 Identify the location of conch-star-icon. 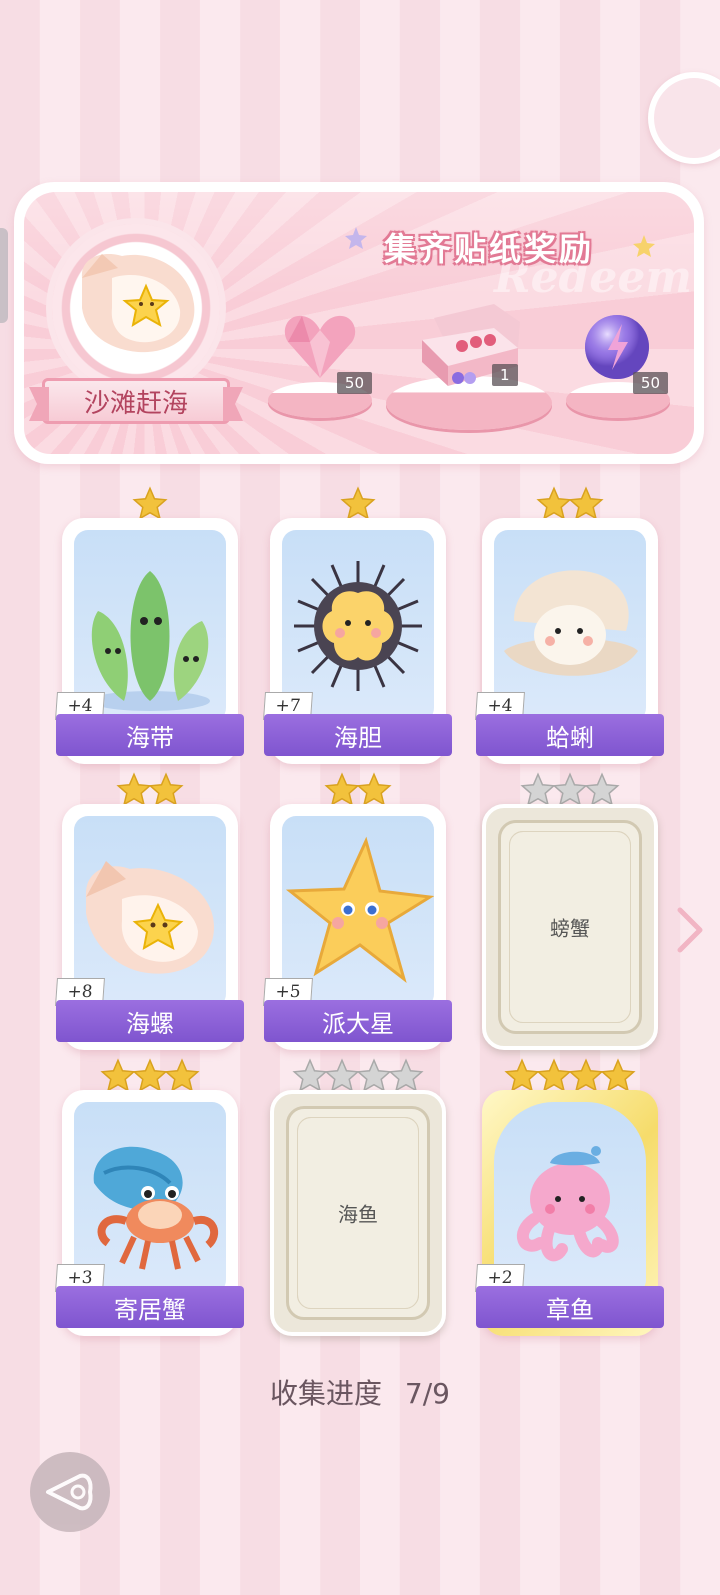
(138, 303).